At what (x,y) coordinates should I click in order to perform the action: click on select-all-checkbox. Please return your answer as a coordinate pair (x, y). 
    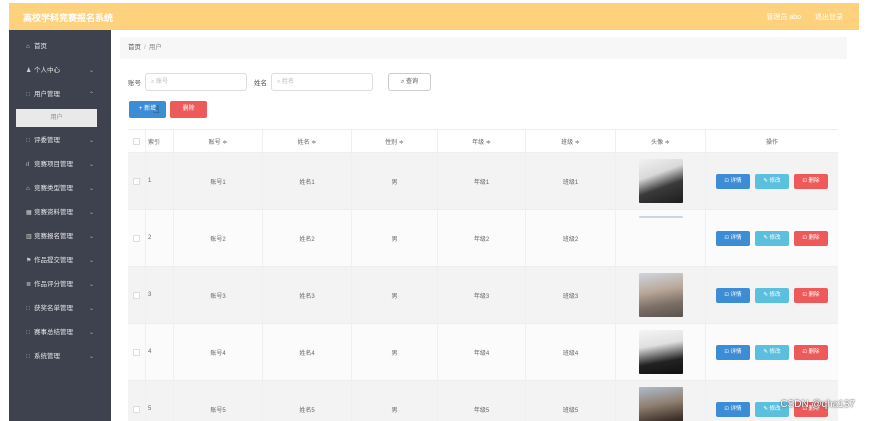
    Looking at the image, I should click on (136, 141).